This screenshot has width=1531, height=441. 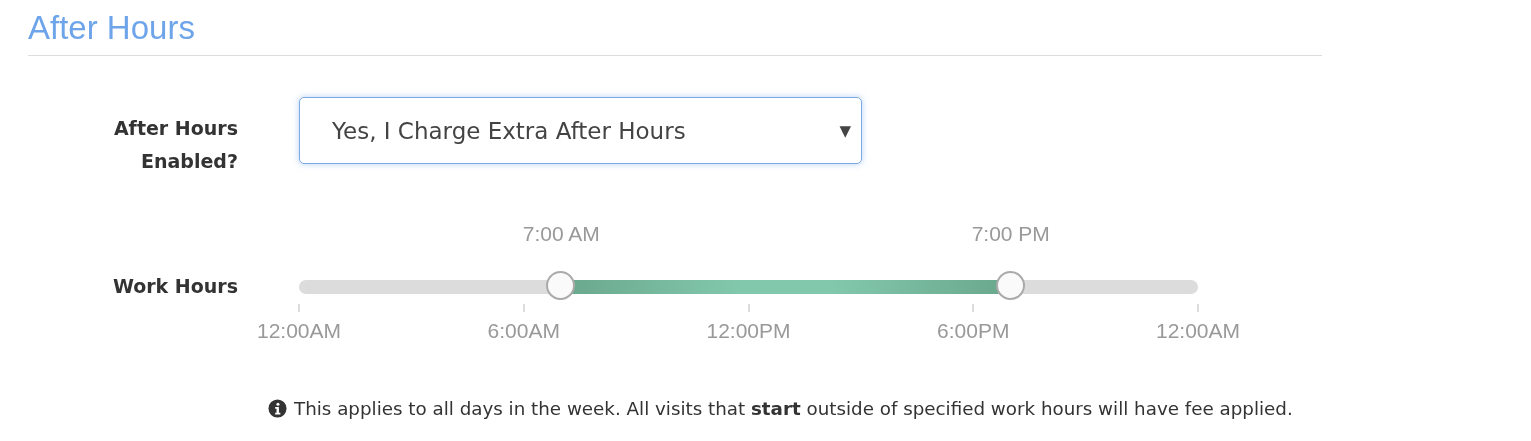 I want to click on after-hours-dropdown: Yes, I Charge Extra After Hours ▼, so click(x=580, y=130).